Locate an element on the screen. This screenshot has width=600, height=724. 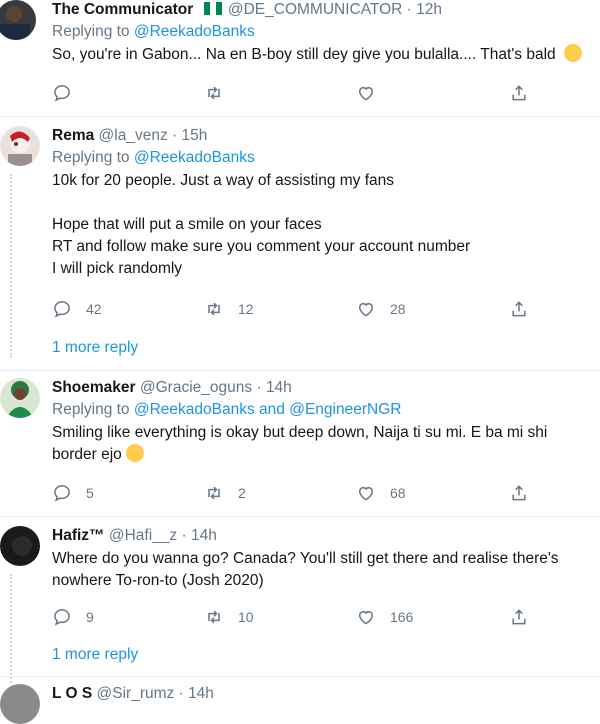
author-handle: @Sir_rumz is located at coordinates (136, 693).